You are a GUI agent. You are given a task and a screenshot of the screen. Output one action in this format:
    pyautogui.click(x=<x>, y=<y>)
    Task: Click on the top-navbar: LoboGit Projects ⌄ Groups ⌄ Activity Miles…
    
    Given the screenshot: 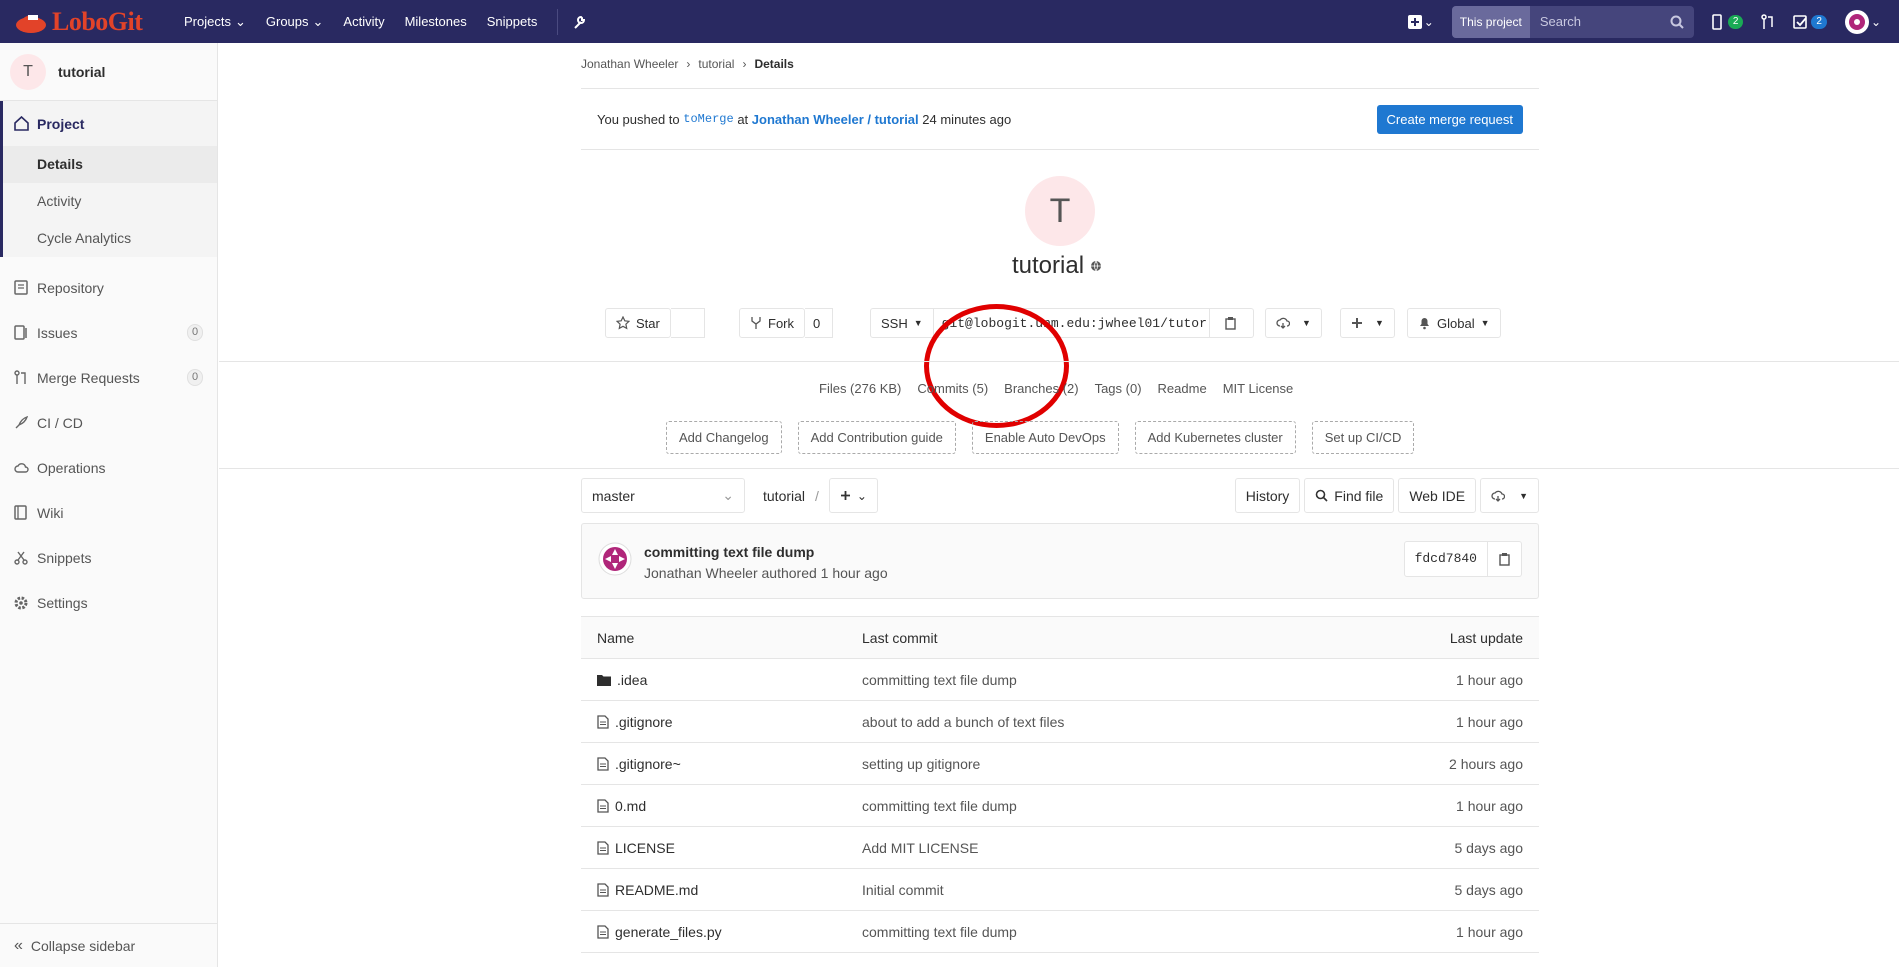 What is the action you would take?
    pyautogui.click(x=949, y=21)
    